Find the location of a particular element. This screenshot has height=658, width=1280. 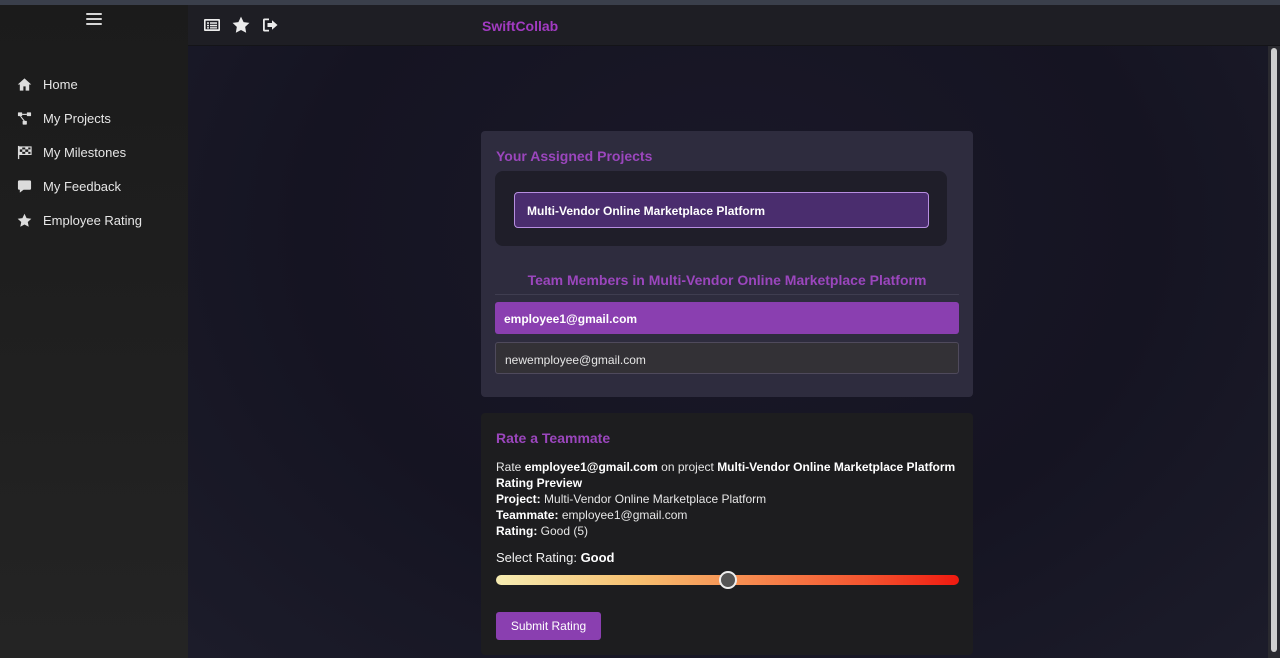

preview-teammate: Teammate: employee1@gmail.com is located at coordinates (592, 515).